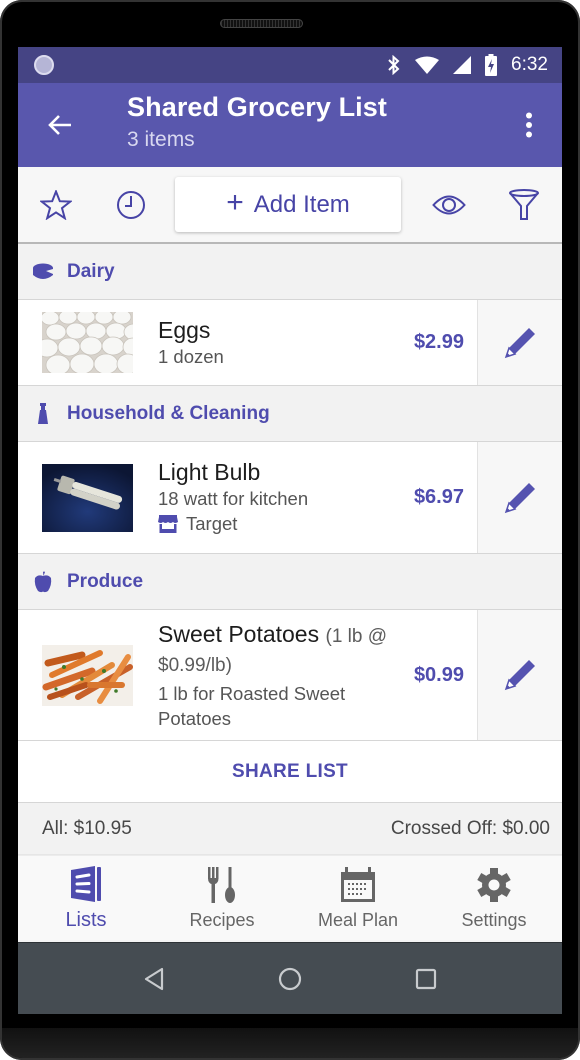 The height and width of the screenshot is (1060, 580). I want to click on section-header-produce: Produce, so click(290, 582).